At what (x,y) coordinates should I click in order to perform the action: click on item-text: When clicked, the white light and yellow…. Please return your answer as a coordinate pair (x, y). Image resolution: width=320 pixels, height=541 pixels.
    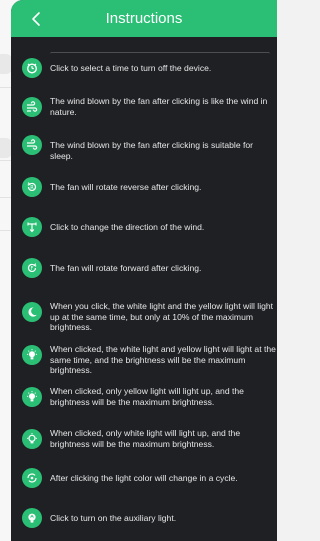
    Looking at the image, I should click on (163, 359).